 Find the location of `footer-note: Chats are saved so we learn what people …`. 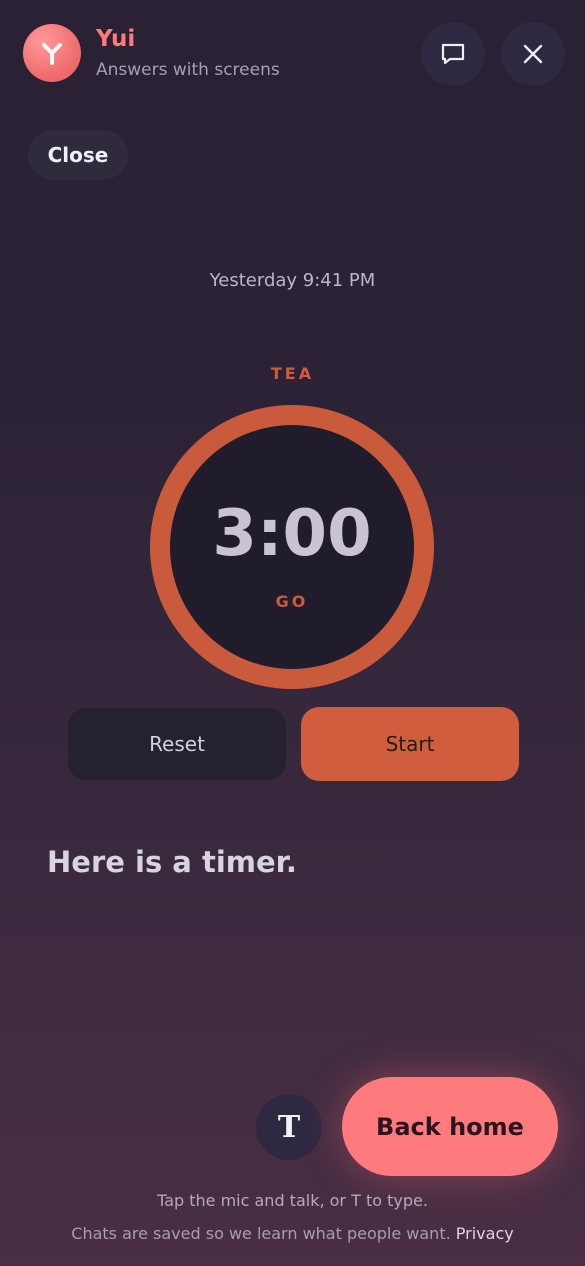

footer-note: Chats are saved so we learn what people … is located at coordinates (292, 1233).